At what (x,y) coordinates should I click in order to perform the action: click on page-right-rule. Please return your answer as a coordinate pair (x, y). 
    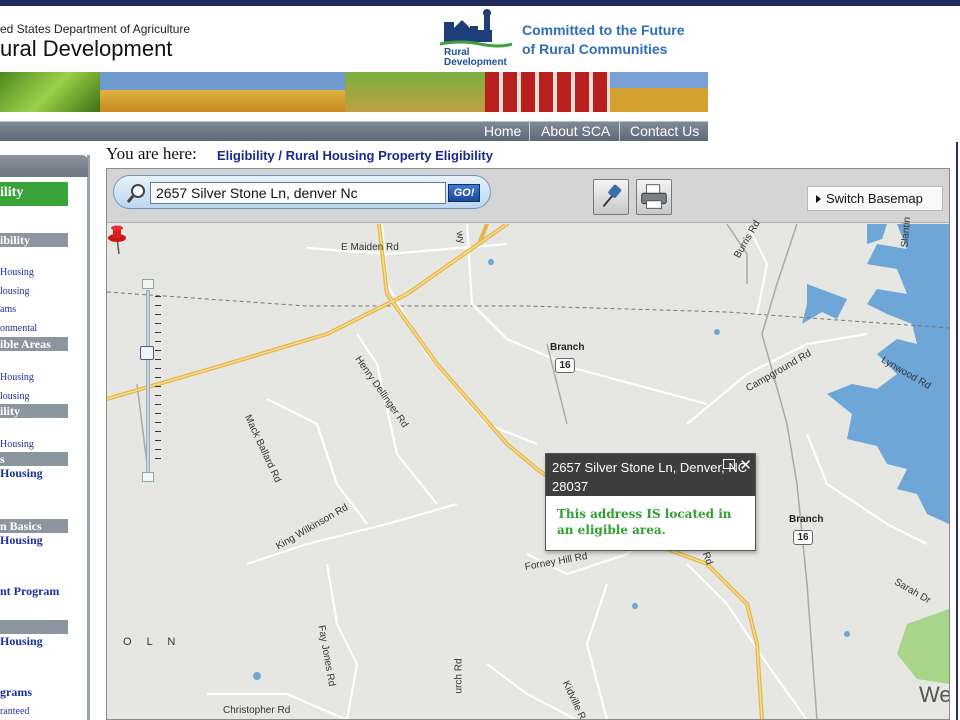
    Looking at the image, I should click on (957, 431).